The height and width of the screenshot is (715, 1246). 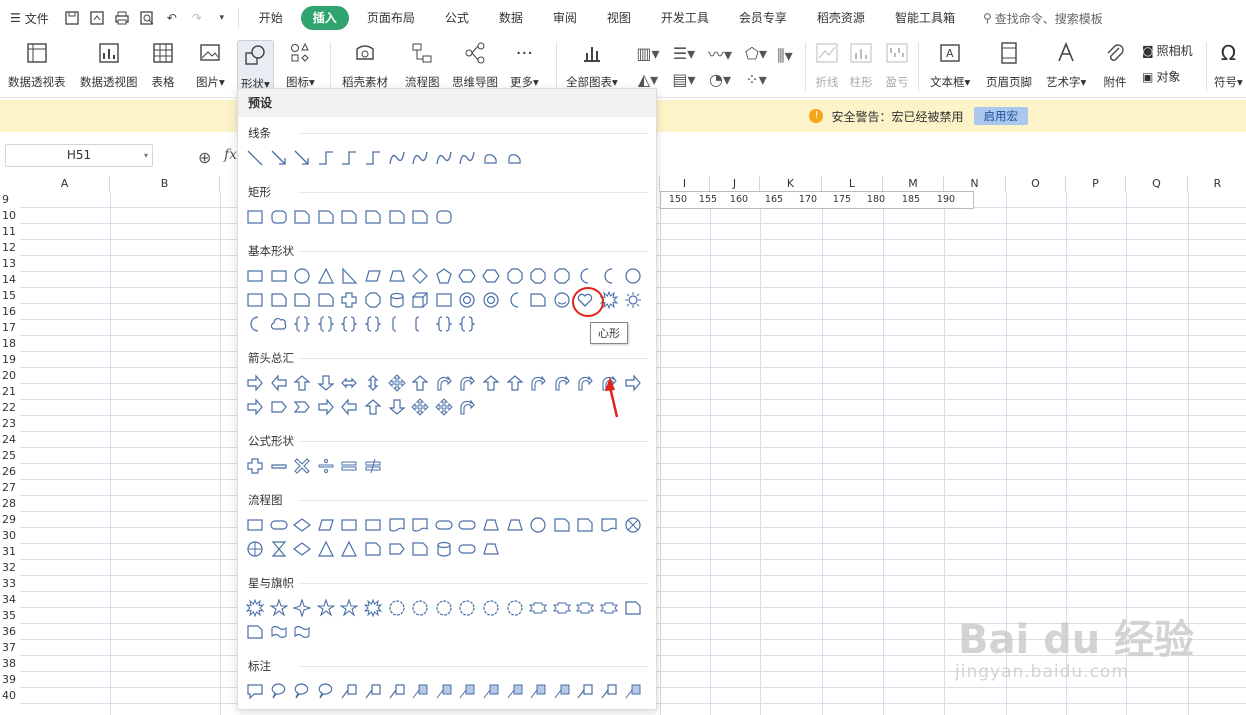 What do you see at coordinates (10, 440) in the screenshot?
I see `row-header: 24` at bounding box center [10, 440].